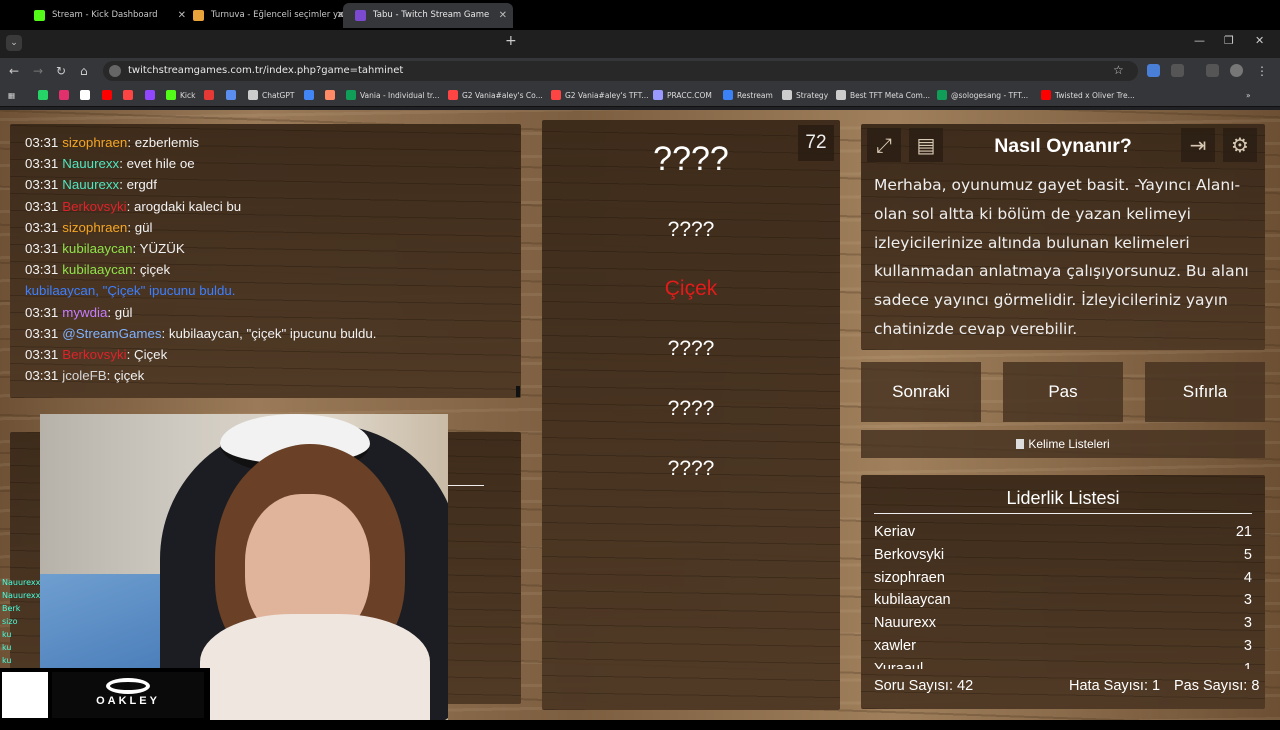 This screenshot has width=1280, height=730. What do you see at coordinates (84, 375) in the screenshot?
I see `chat-username: jcoleFB` at bounding box center [84, 375].